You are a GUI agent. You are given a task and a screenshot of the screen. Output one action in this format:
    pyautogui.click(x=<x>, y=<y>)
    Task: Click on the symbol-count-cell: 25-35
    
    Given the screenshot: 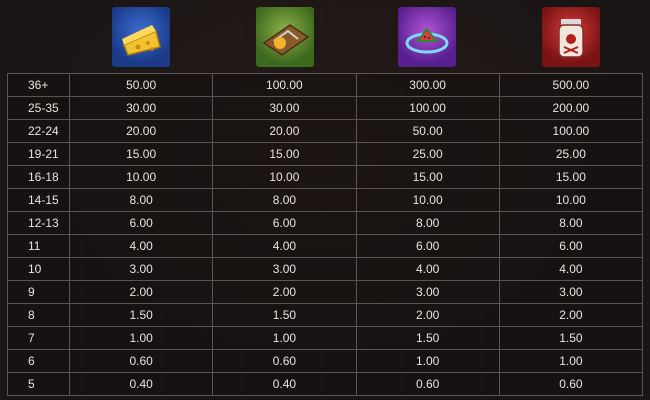 What is the action you would take?
    pyautogui.click(x=38, y=108)
    